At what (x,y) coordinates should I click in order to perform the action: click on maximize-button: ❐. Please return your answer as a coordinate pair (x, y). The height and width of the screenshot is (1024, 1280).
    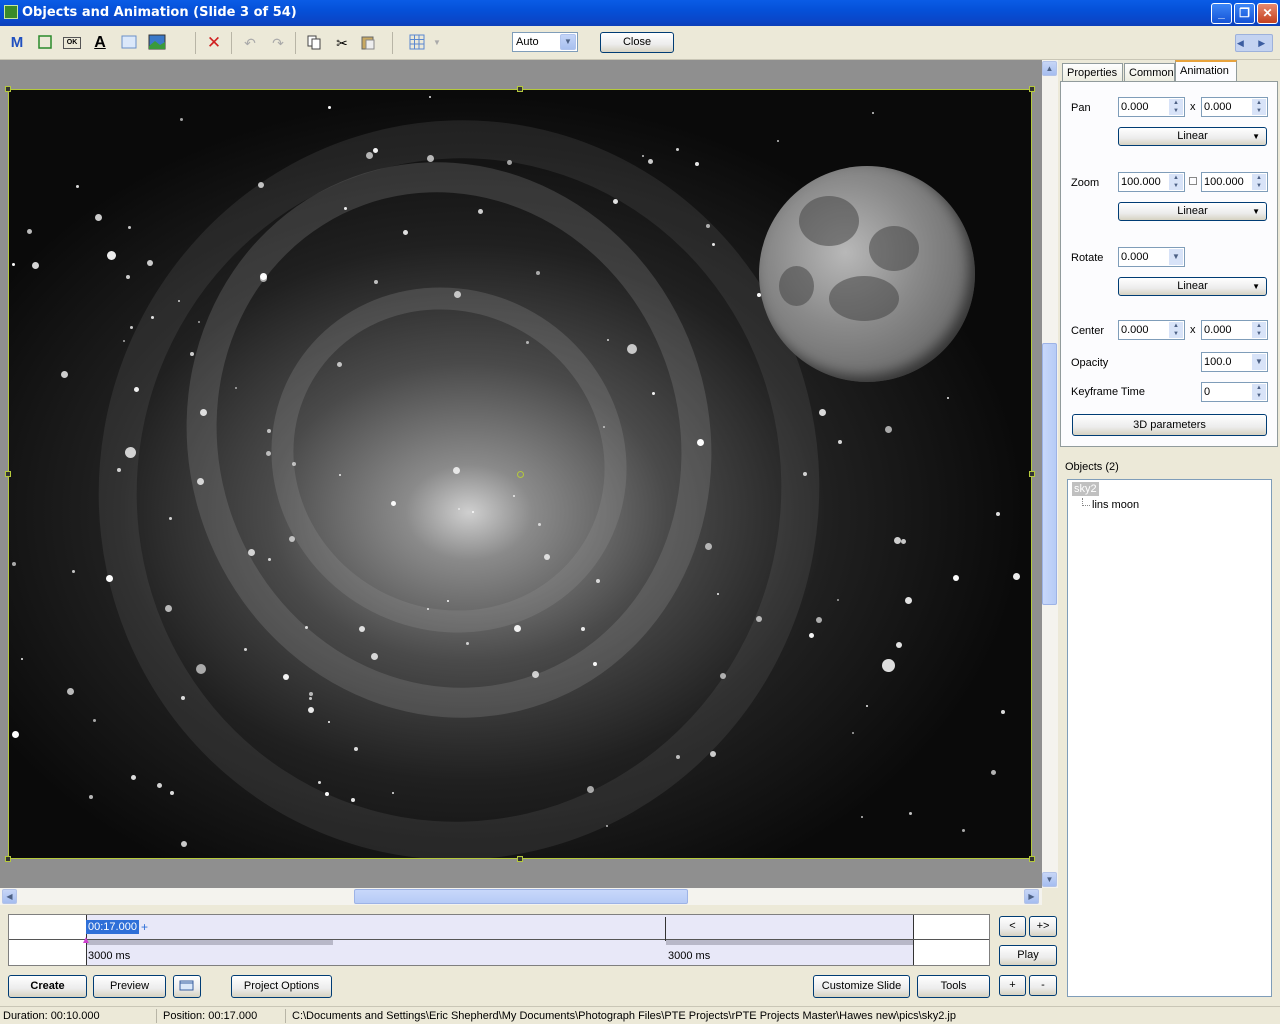
    Looking at the image, I should click on (1244, 13).